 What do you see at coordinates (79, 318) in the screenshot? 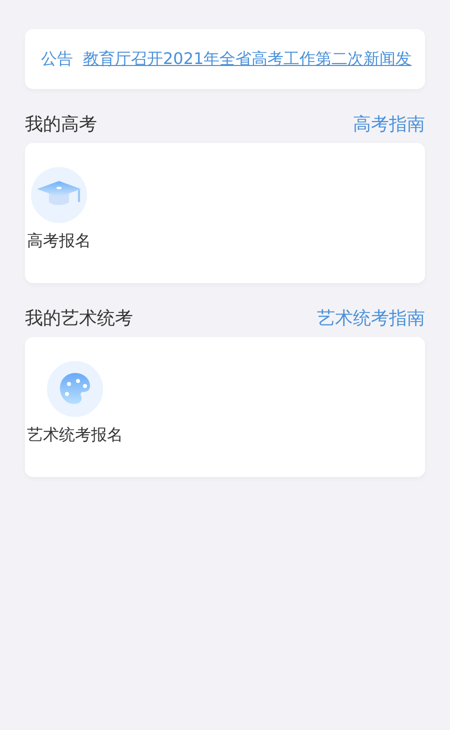
I see `section-title: 我的艺术统考` at bounding box center [79, 318].